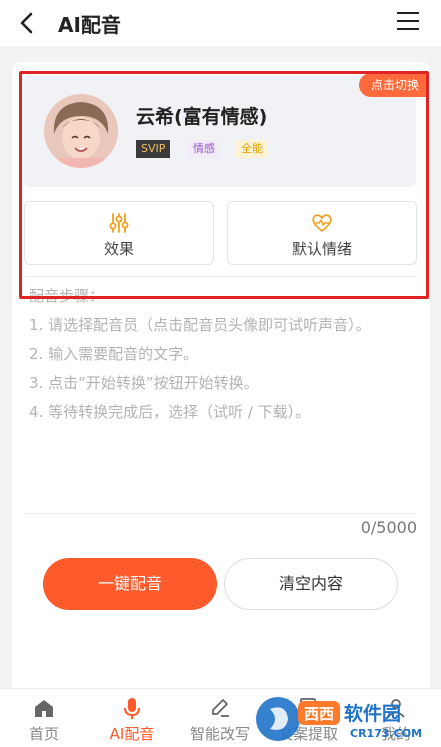 This screenshot has width=441, height=747. What do you see at coordinates (319, 714) in the screenshot?
I see `svg-text: 西西` at bounding box center [319, 714].